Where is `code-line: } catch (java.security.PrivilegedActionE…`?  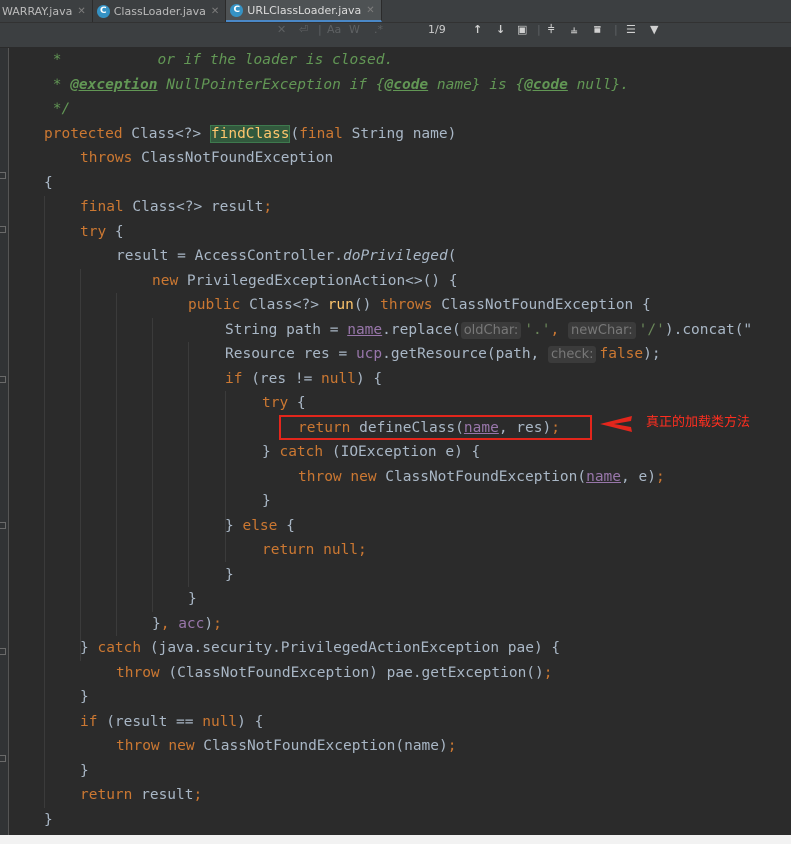 code-line: } catch (java.security.PrivilegedActionE… is located at coordinates (320, 648).